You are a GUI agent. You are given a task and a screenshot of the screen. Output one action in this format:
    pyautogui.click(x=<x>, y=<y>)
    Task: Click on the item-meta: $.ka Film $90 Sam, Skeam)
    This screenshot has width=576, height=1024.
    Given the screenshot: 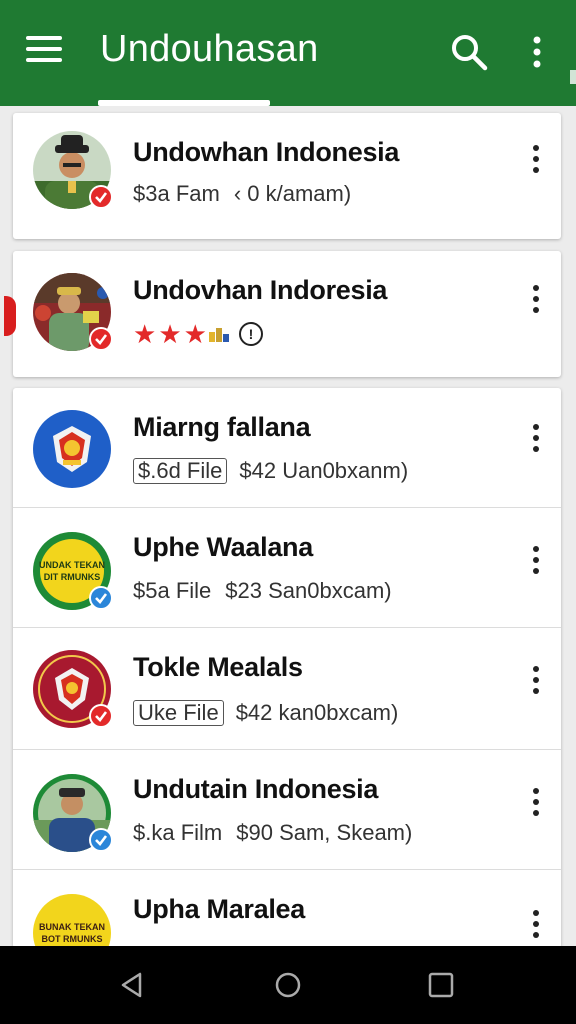 What is the action you would take?
    pyautogui.click(x=272, y=833)
    